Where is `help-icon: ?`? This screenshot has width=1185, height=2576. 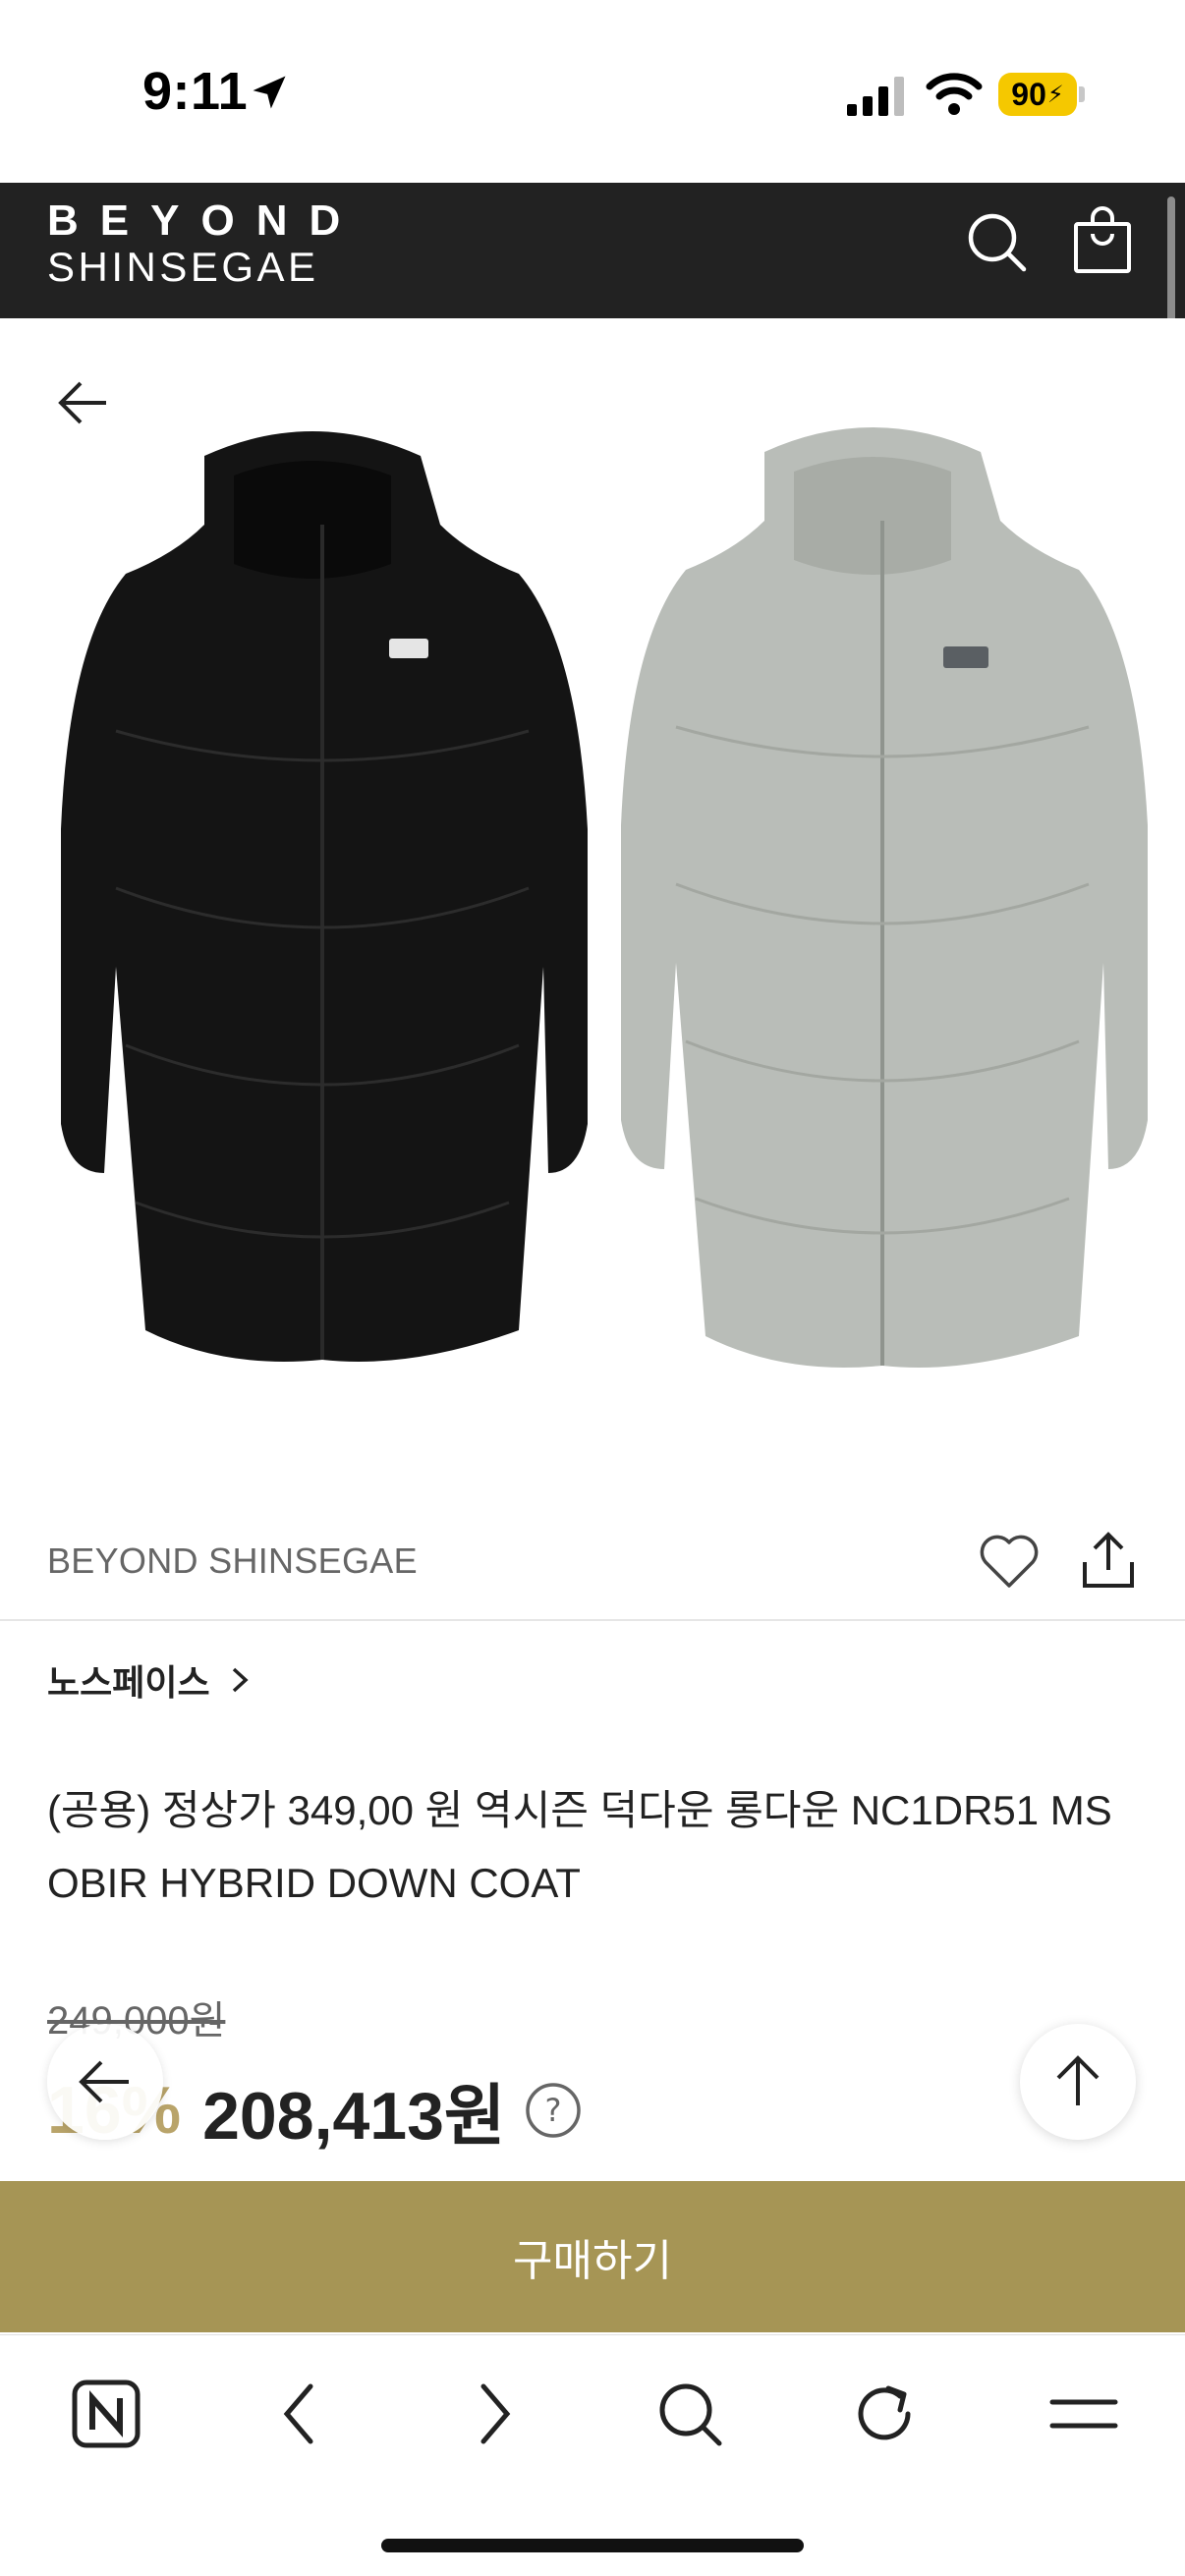
help-icon: ? is located at coordinates (554, 2110).